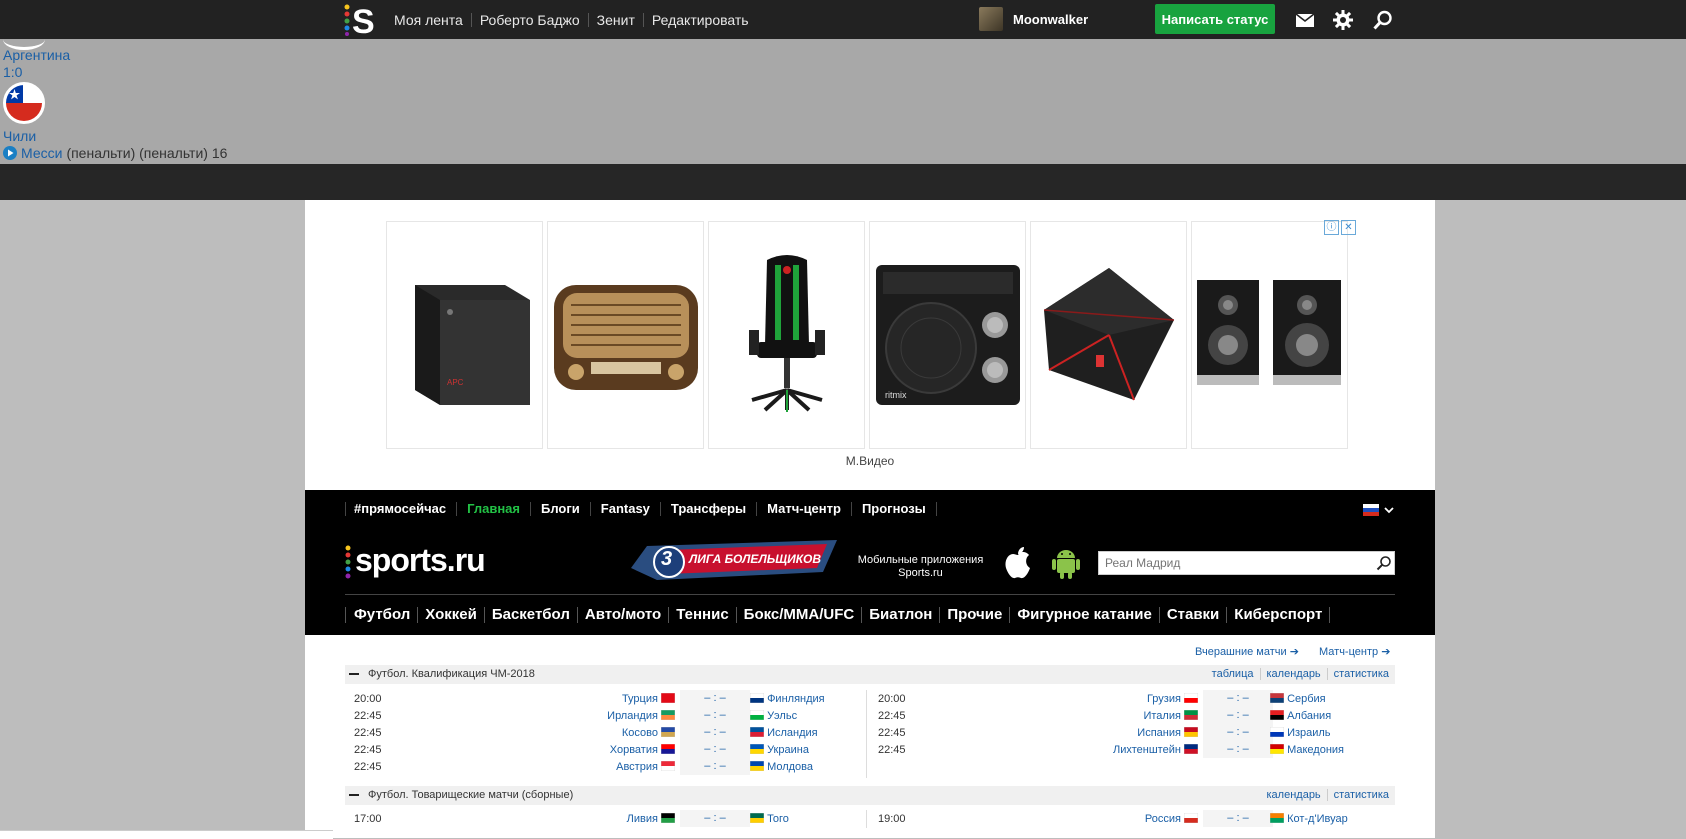 This screenshot has width=1686, height=839. Describe the element at coordinates (382, 615) in the screenshot. I see `sport-football: Футбол` at that location.